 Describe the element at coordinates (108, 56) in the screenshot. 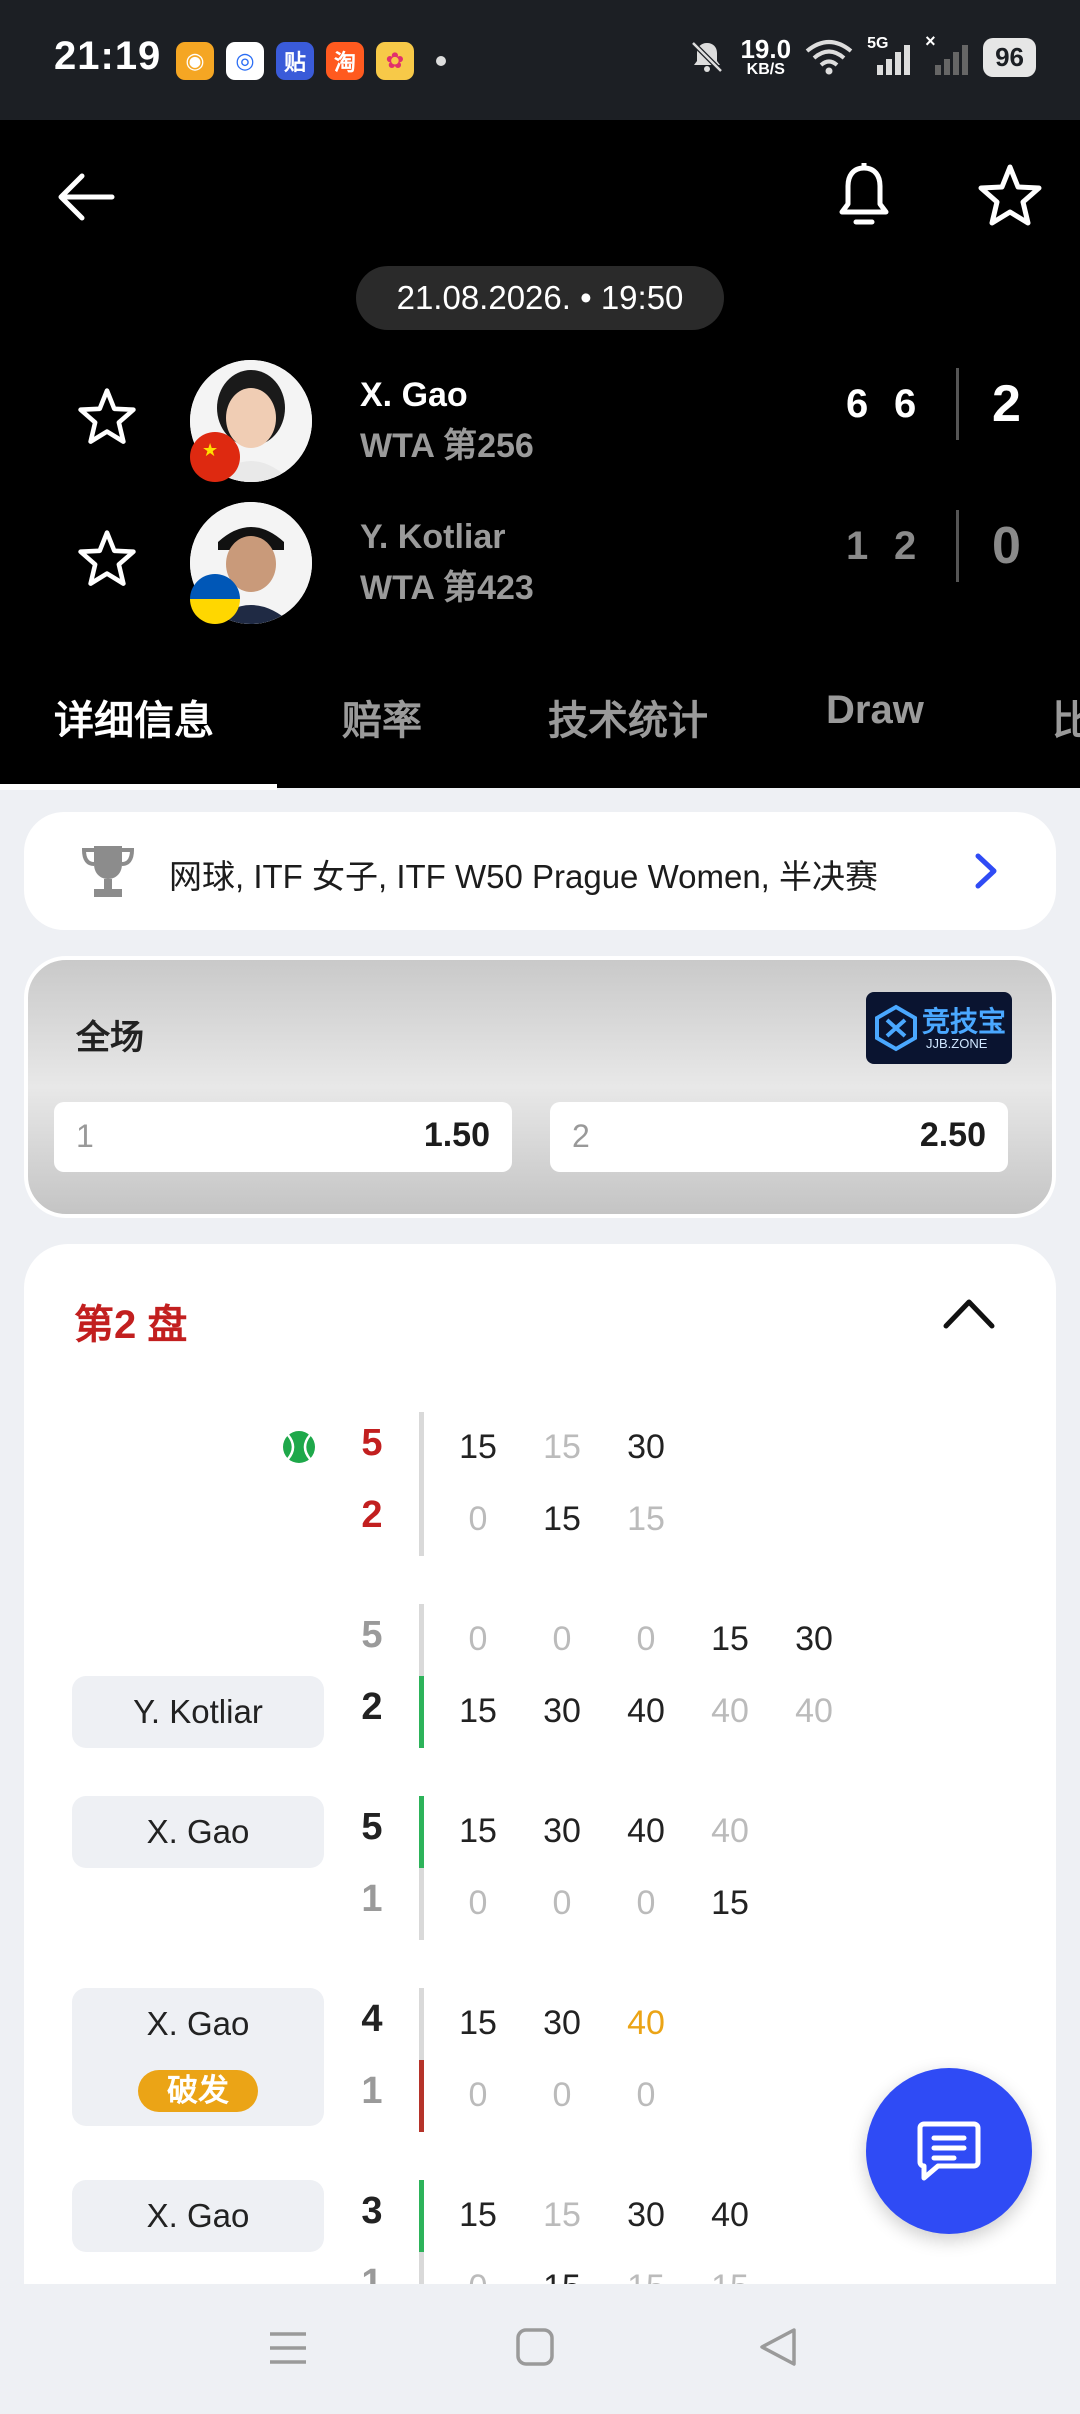

I see `status-time: 21:19` at that location.